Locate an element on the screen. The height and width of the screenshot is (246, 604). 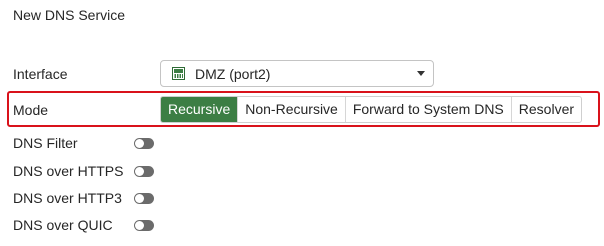
interface-select: DMZ (port2) is located at coordinates (297, 73).